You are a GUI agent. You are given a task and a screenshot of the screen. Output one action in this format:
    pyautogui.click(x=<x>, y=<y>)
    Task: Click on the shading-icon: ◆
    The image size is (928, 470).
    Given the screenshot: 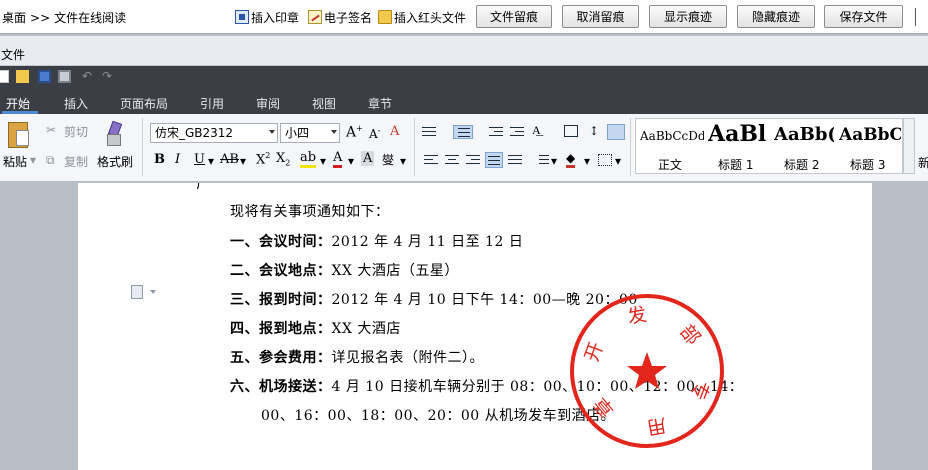 What is the action you would take?
    pyautogui.click(x=571, y=159)
    